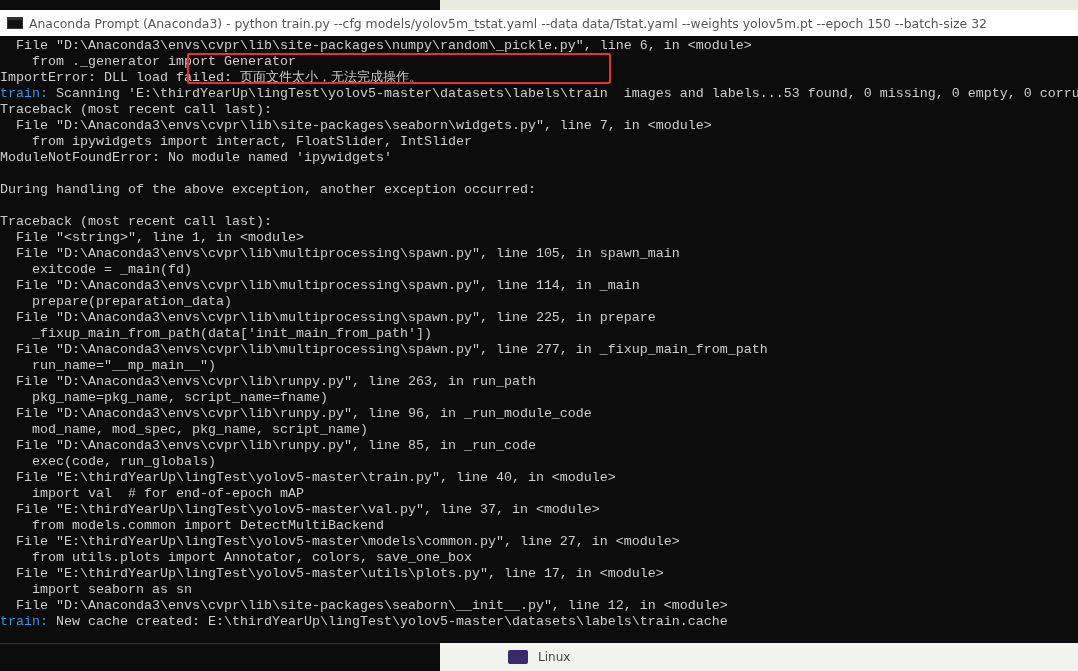 The height and width of the screenshot is (671, 1078). I want to click on console-line: File "D:\Anaconda3\envs\cvpr\lib\multiprocessing\spawn.py", line 225, in prepare, so click(335, 317).